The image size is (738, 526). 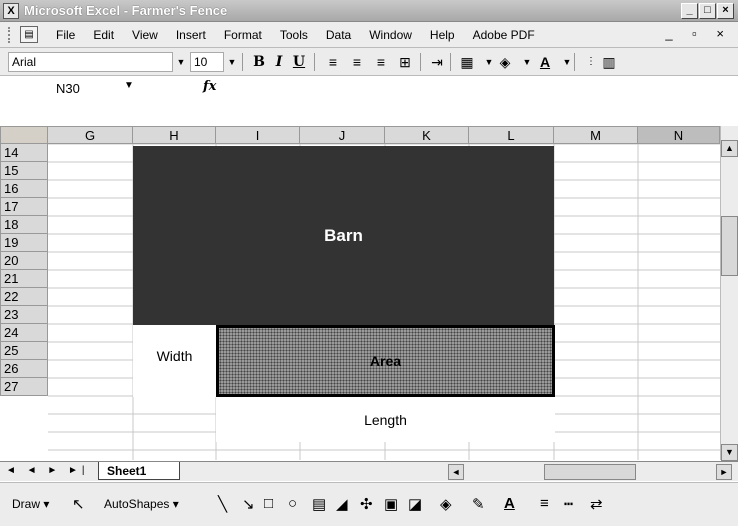 What do you see at coordinates (427, 135) in the screenshot?
I see `column-header-k: K` at bounding box center [427, 135].